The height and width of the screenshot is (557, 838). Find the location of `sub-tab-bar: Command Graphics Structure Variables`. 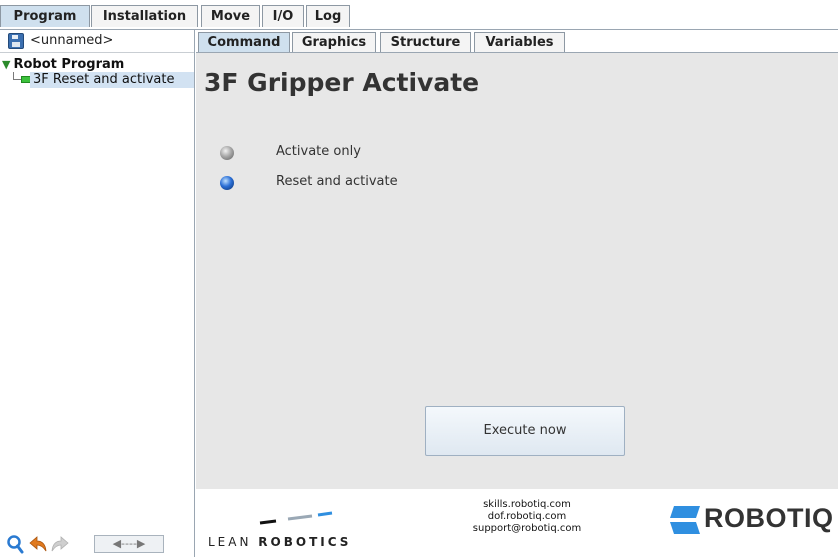

sub-tab-bar: Command Graphics Structure Variables is located at coordinates (517, 41).